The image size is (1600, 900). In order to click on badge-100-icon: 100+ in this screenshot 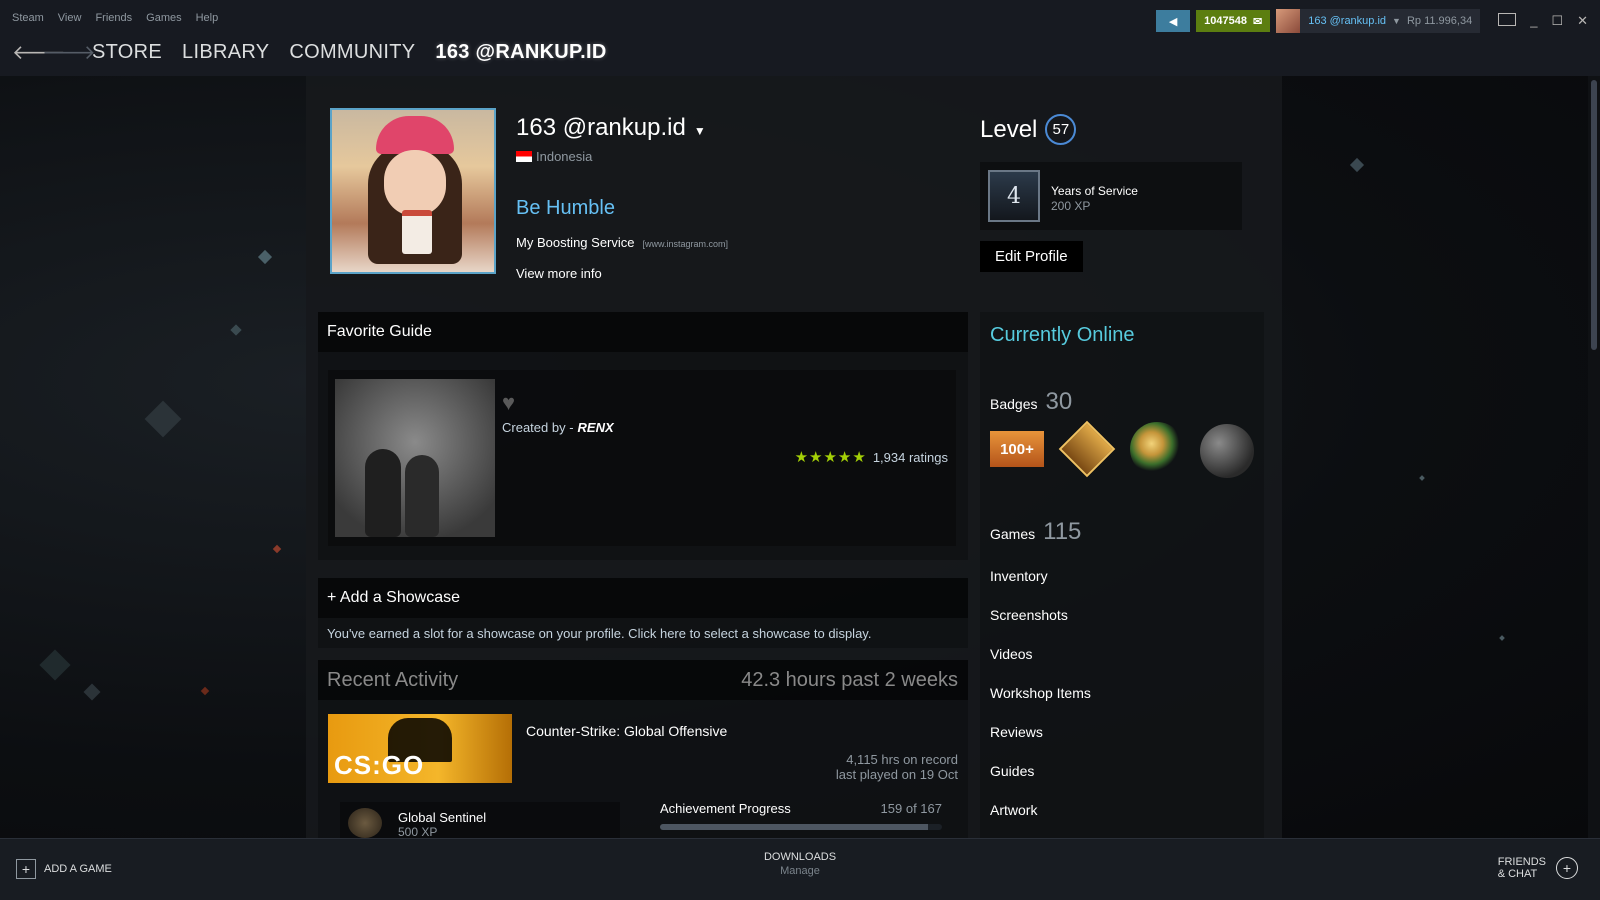, I will do `click(1017, 449)`.